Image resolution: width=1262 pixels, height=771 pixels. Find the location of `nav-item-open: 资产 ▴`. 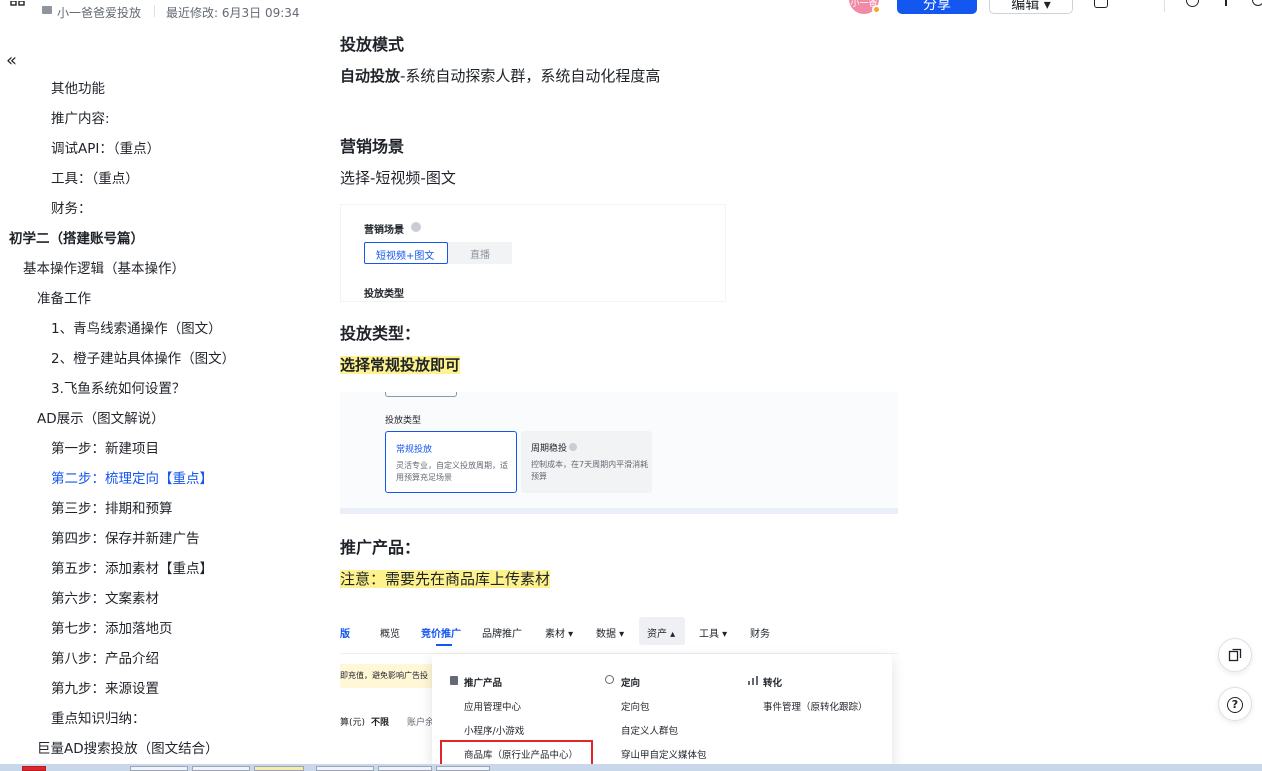

nav-item-open: 资产 ▴ is located at coordinates (662, 631).